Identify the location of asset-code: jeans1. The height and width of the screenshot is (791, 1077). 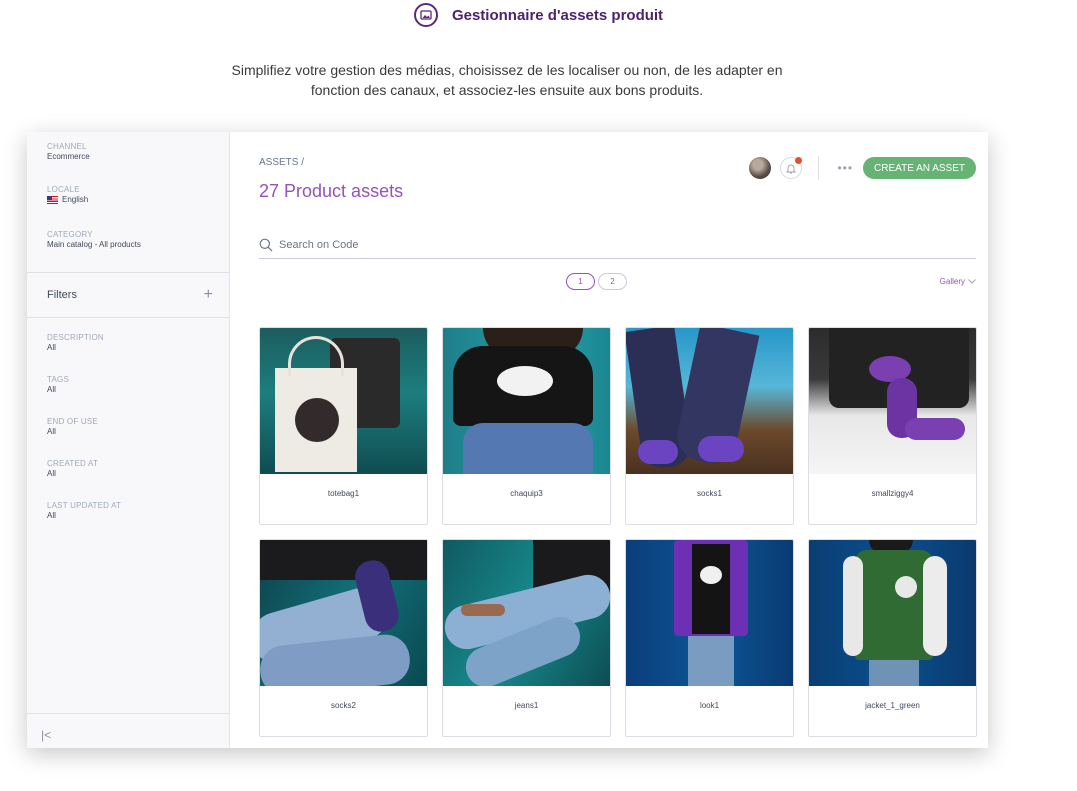
(526, 705).